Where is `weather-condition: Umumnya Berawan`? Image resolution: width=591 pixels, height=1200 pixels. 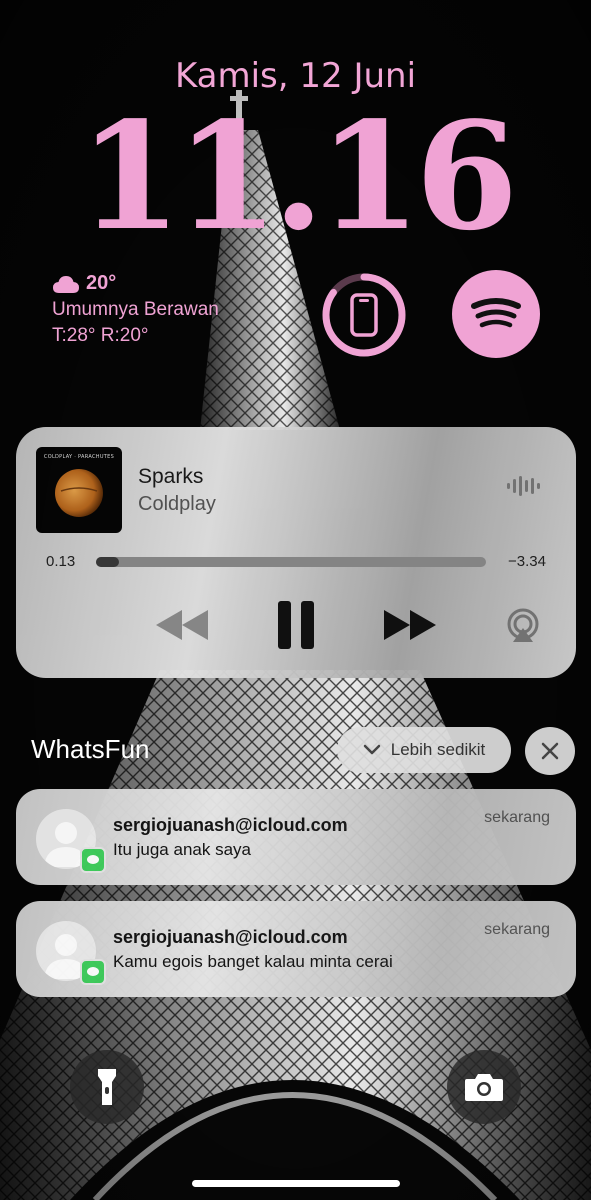 weather-condition: Umumnya Berawan is located at coordinates (135, 309).